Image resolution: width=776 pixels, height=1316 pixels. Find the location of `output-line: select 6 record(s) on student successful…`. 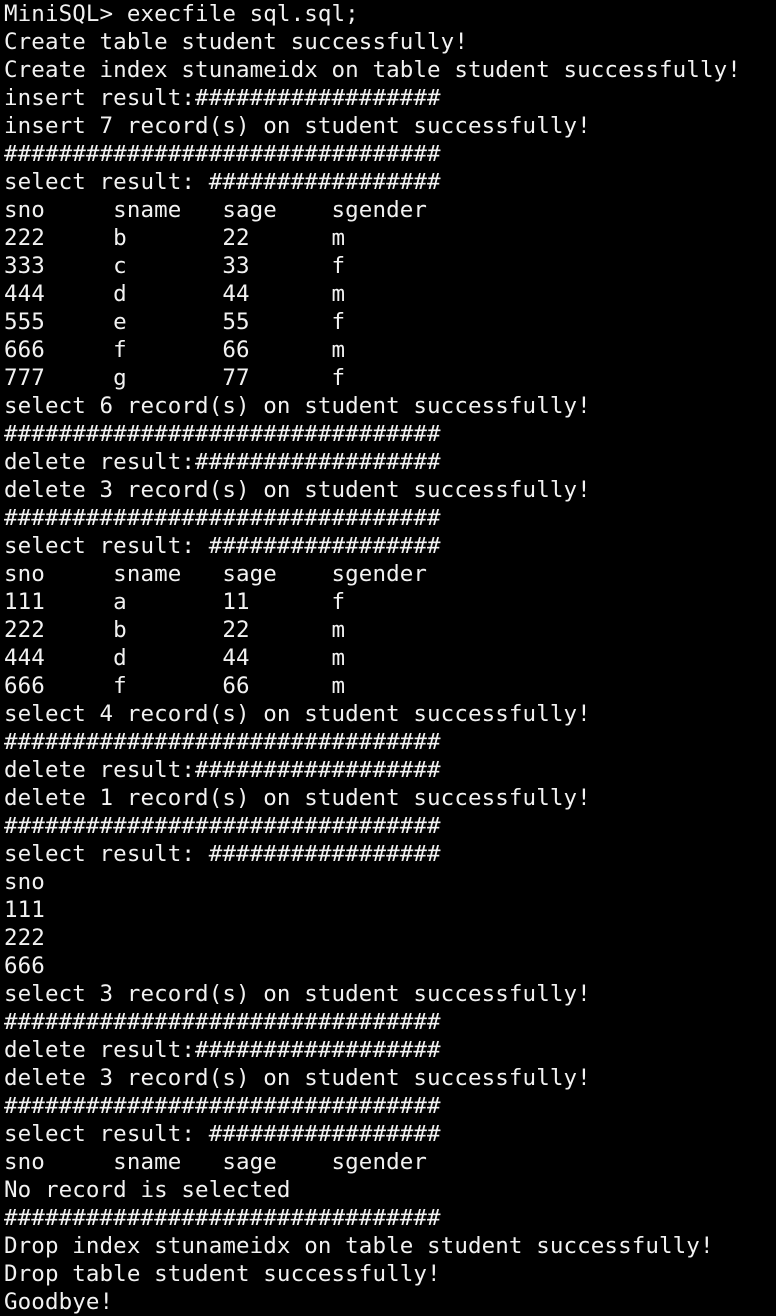

output-line: select 6 record(s) on student successful… is located at coordinates (297, 406).